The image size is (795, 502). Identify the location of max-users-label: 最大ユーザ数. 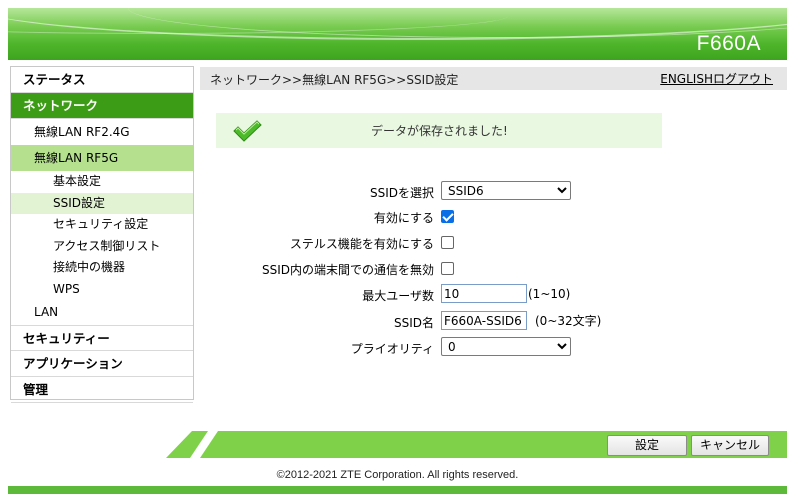
(398, 296).